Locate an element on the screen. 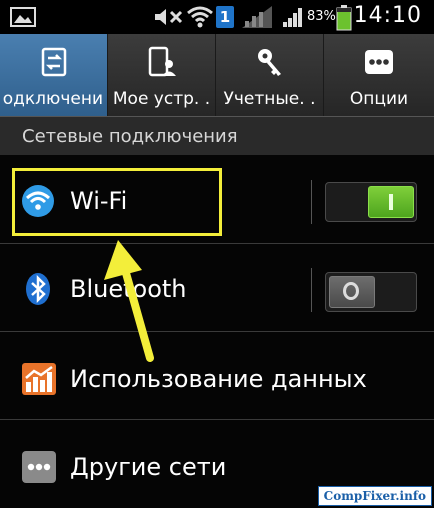  tab-options: Опции is located at coordinates (379, 75).